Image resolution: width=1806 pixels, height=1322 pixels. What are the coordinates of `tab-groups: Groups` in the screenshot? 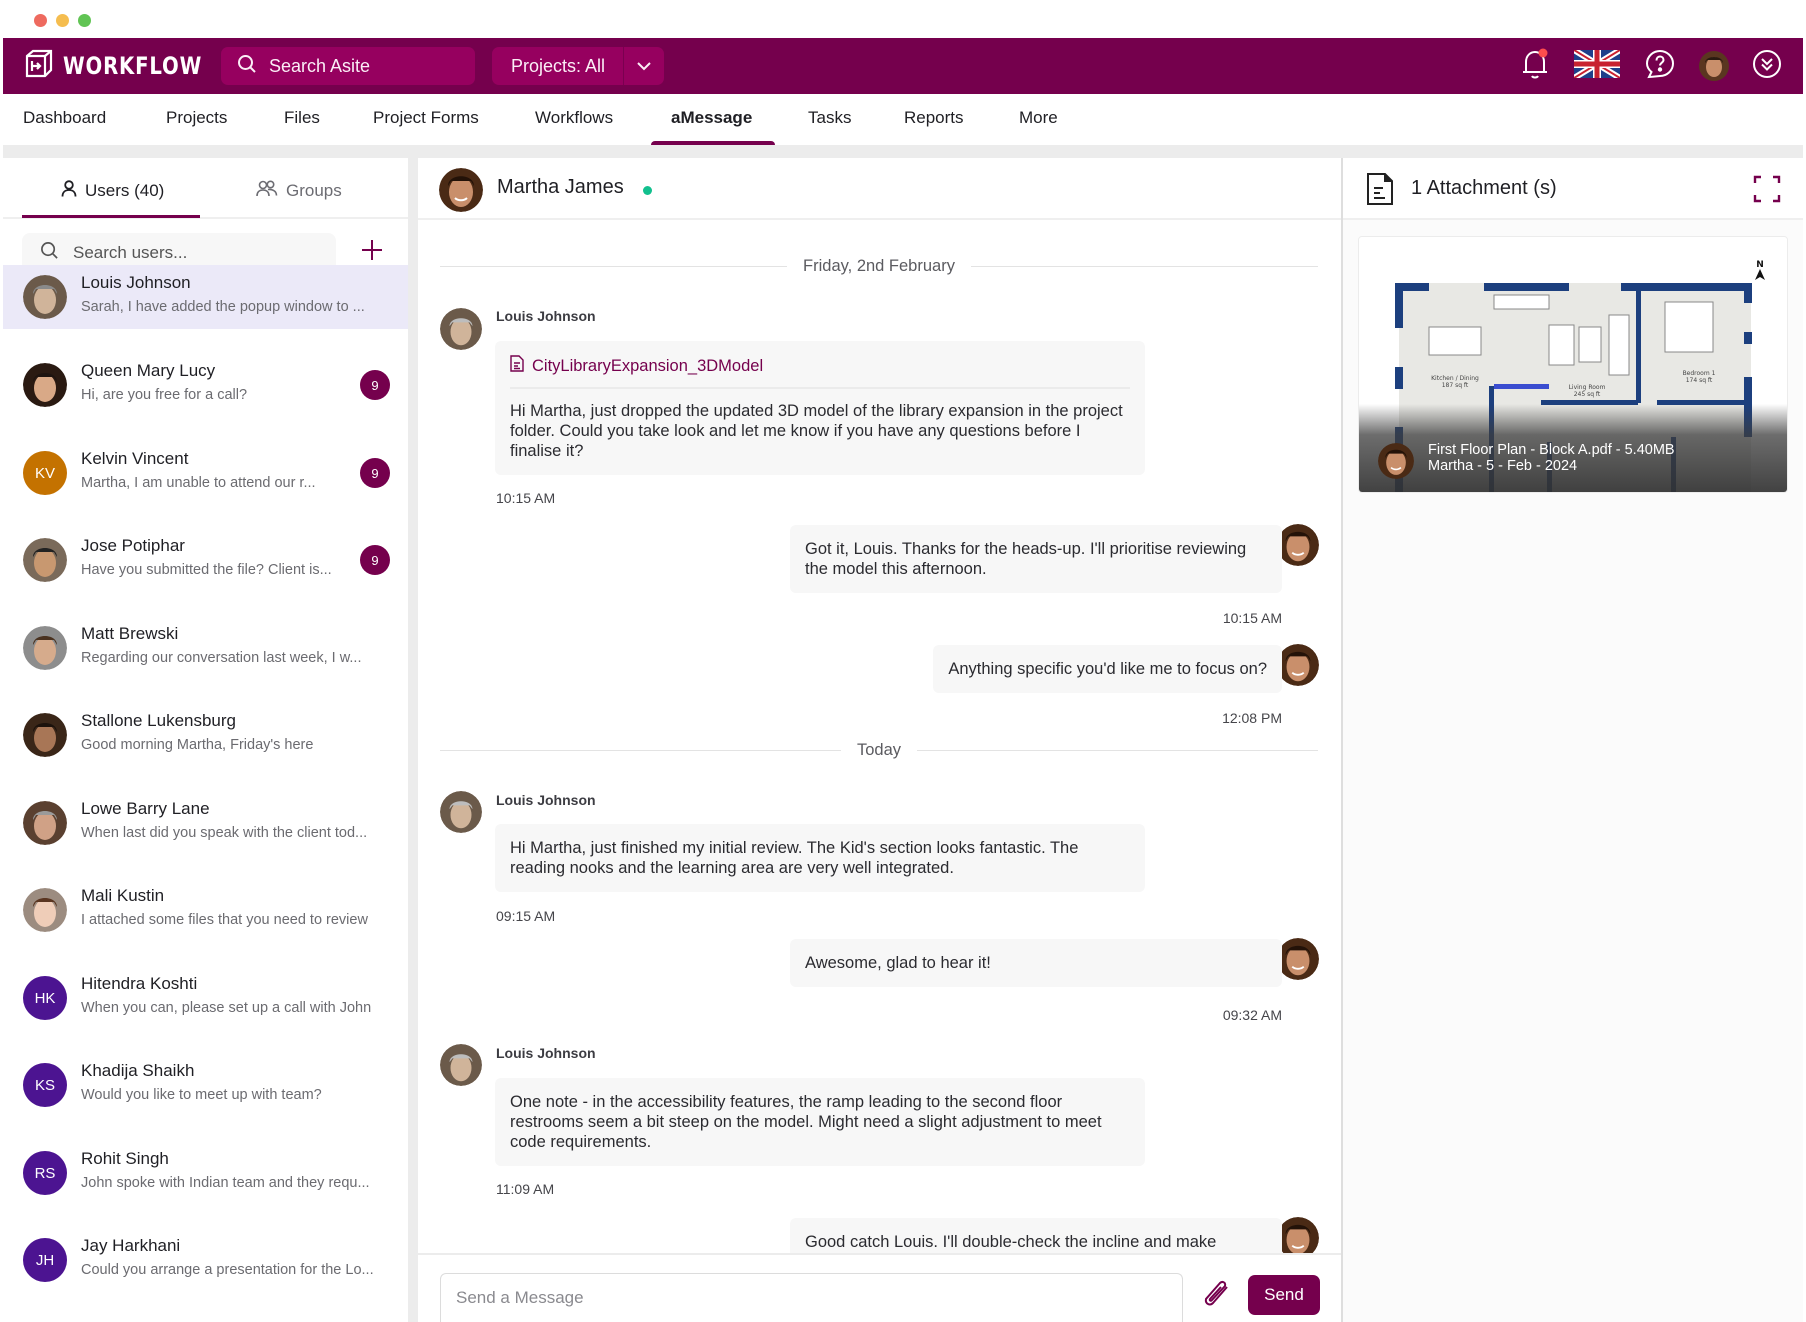 It's located at (299, 191).